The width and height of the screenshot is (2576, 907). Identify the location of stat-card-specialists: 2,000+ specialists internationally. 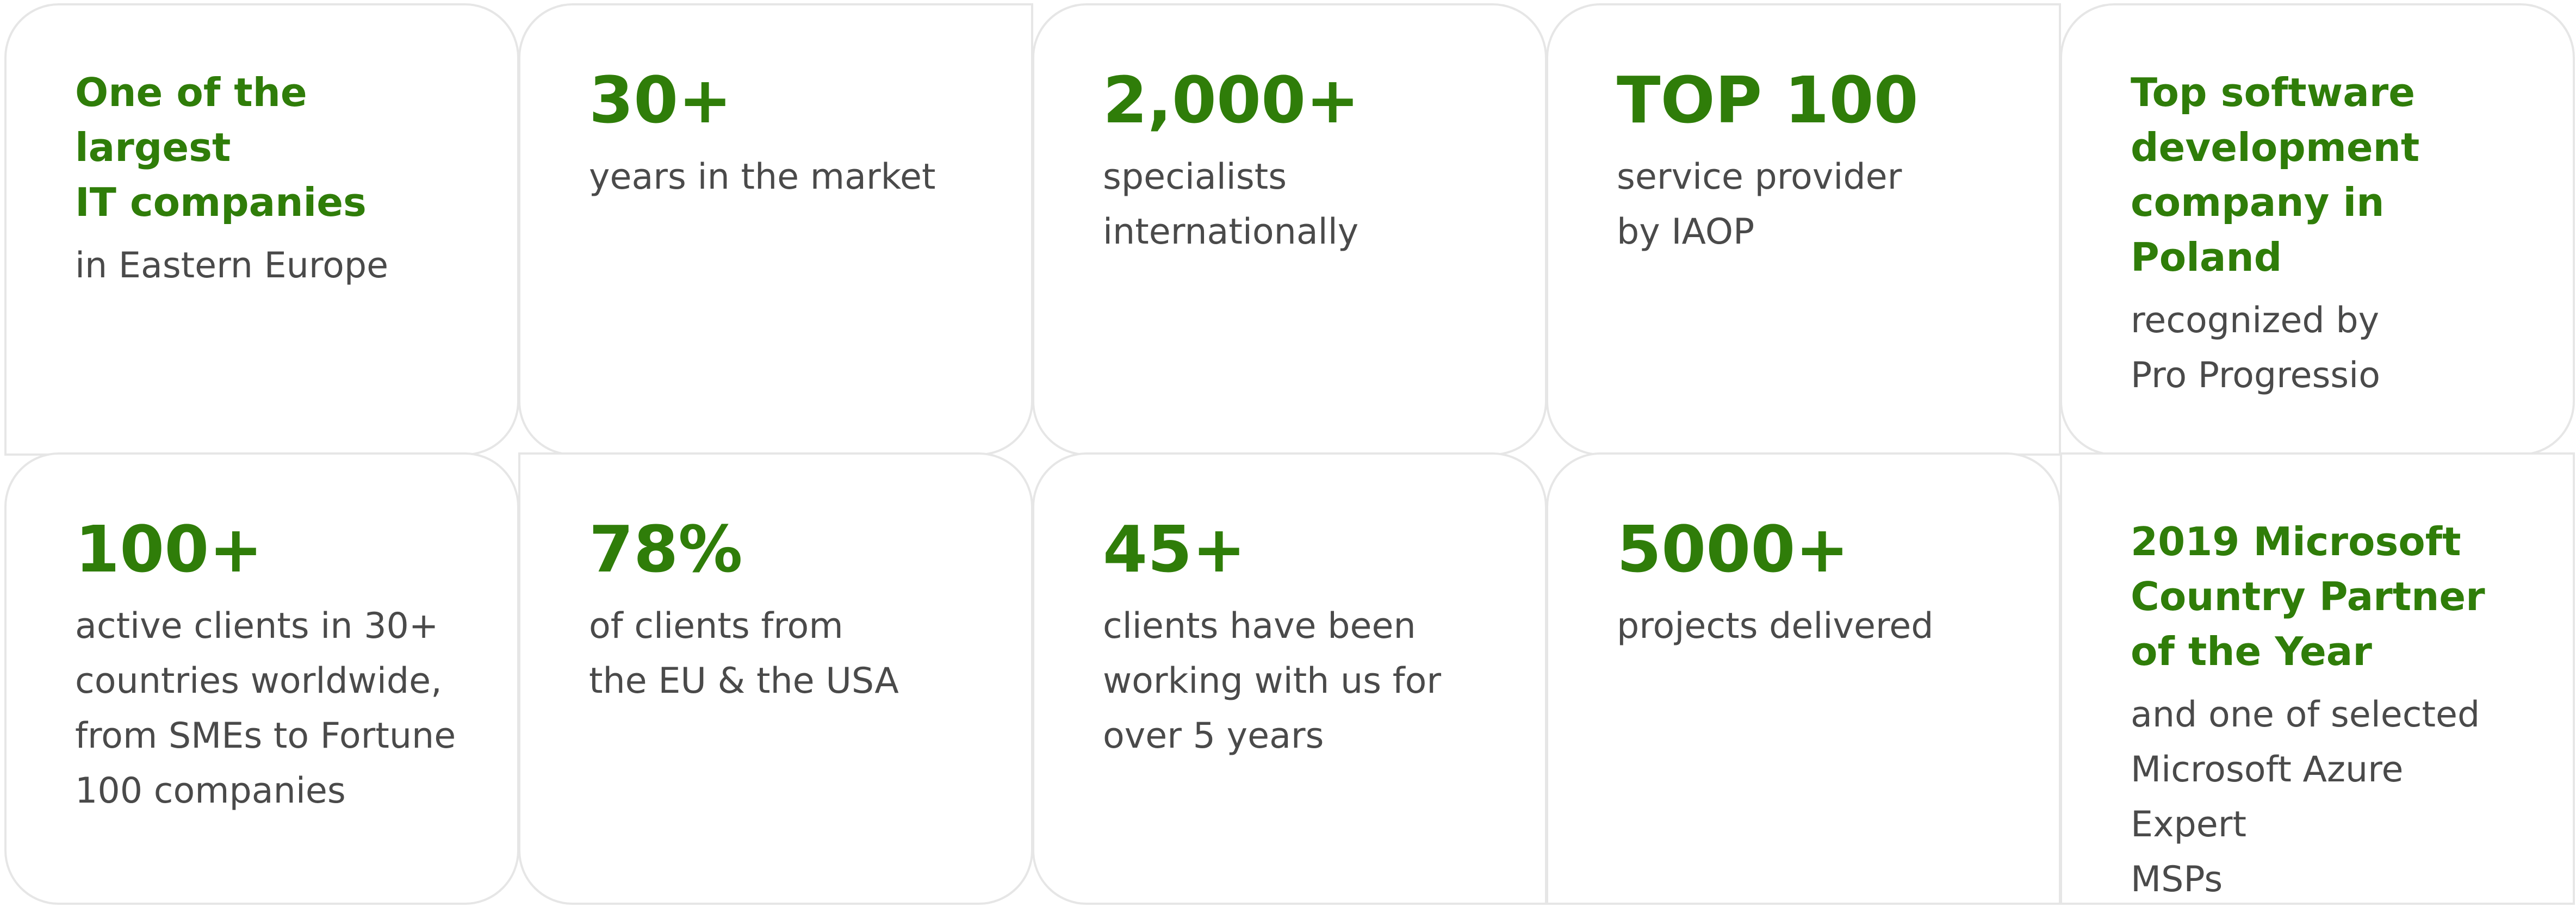
(1289, 229).